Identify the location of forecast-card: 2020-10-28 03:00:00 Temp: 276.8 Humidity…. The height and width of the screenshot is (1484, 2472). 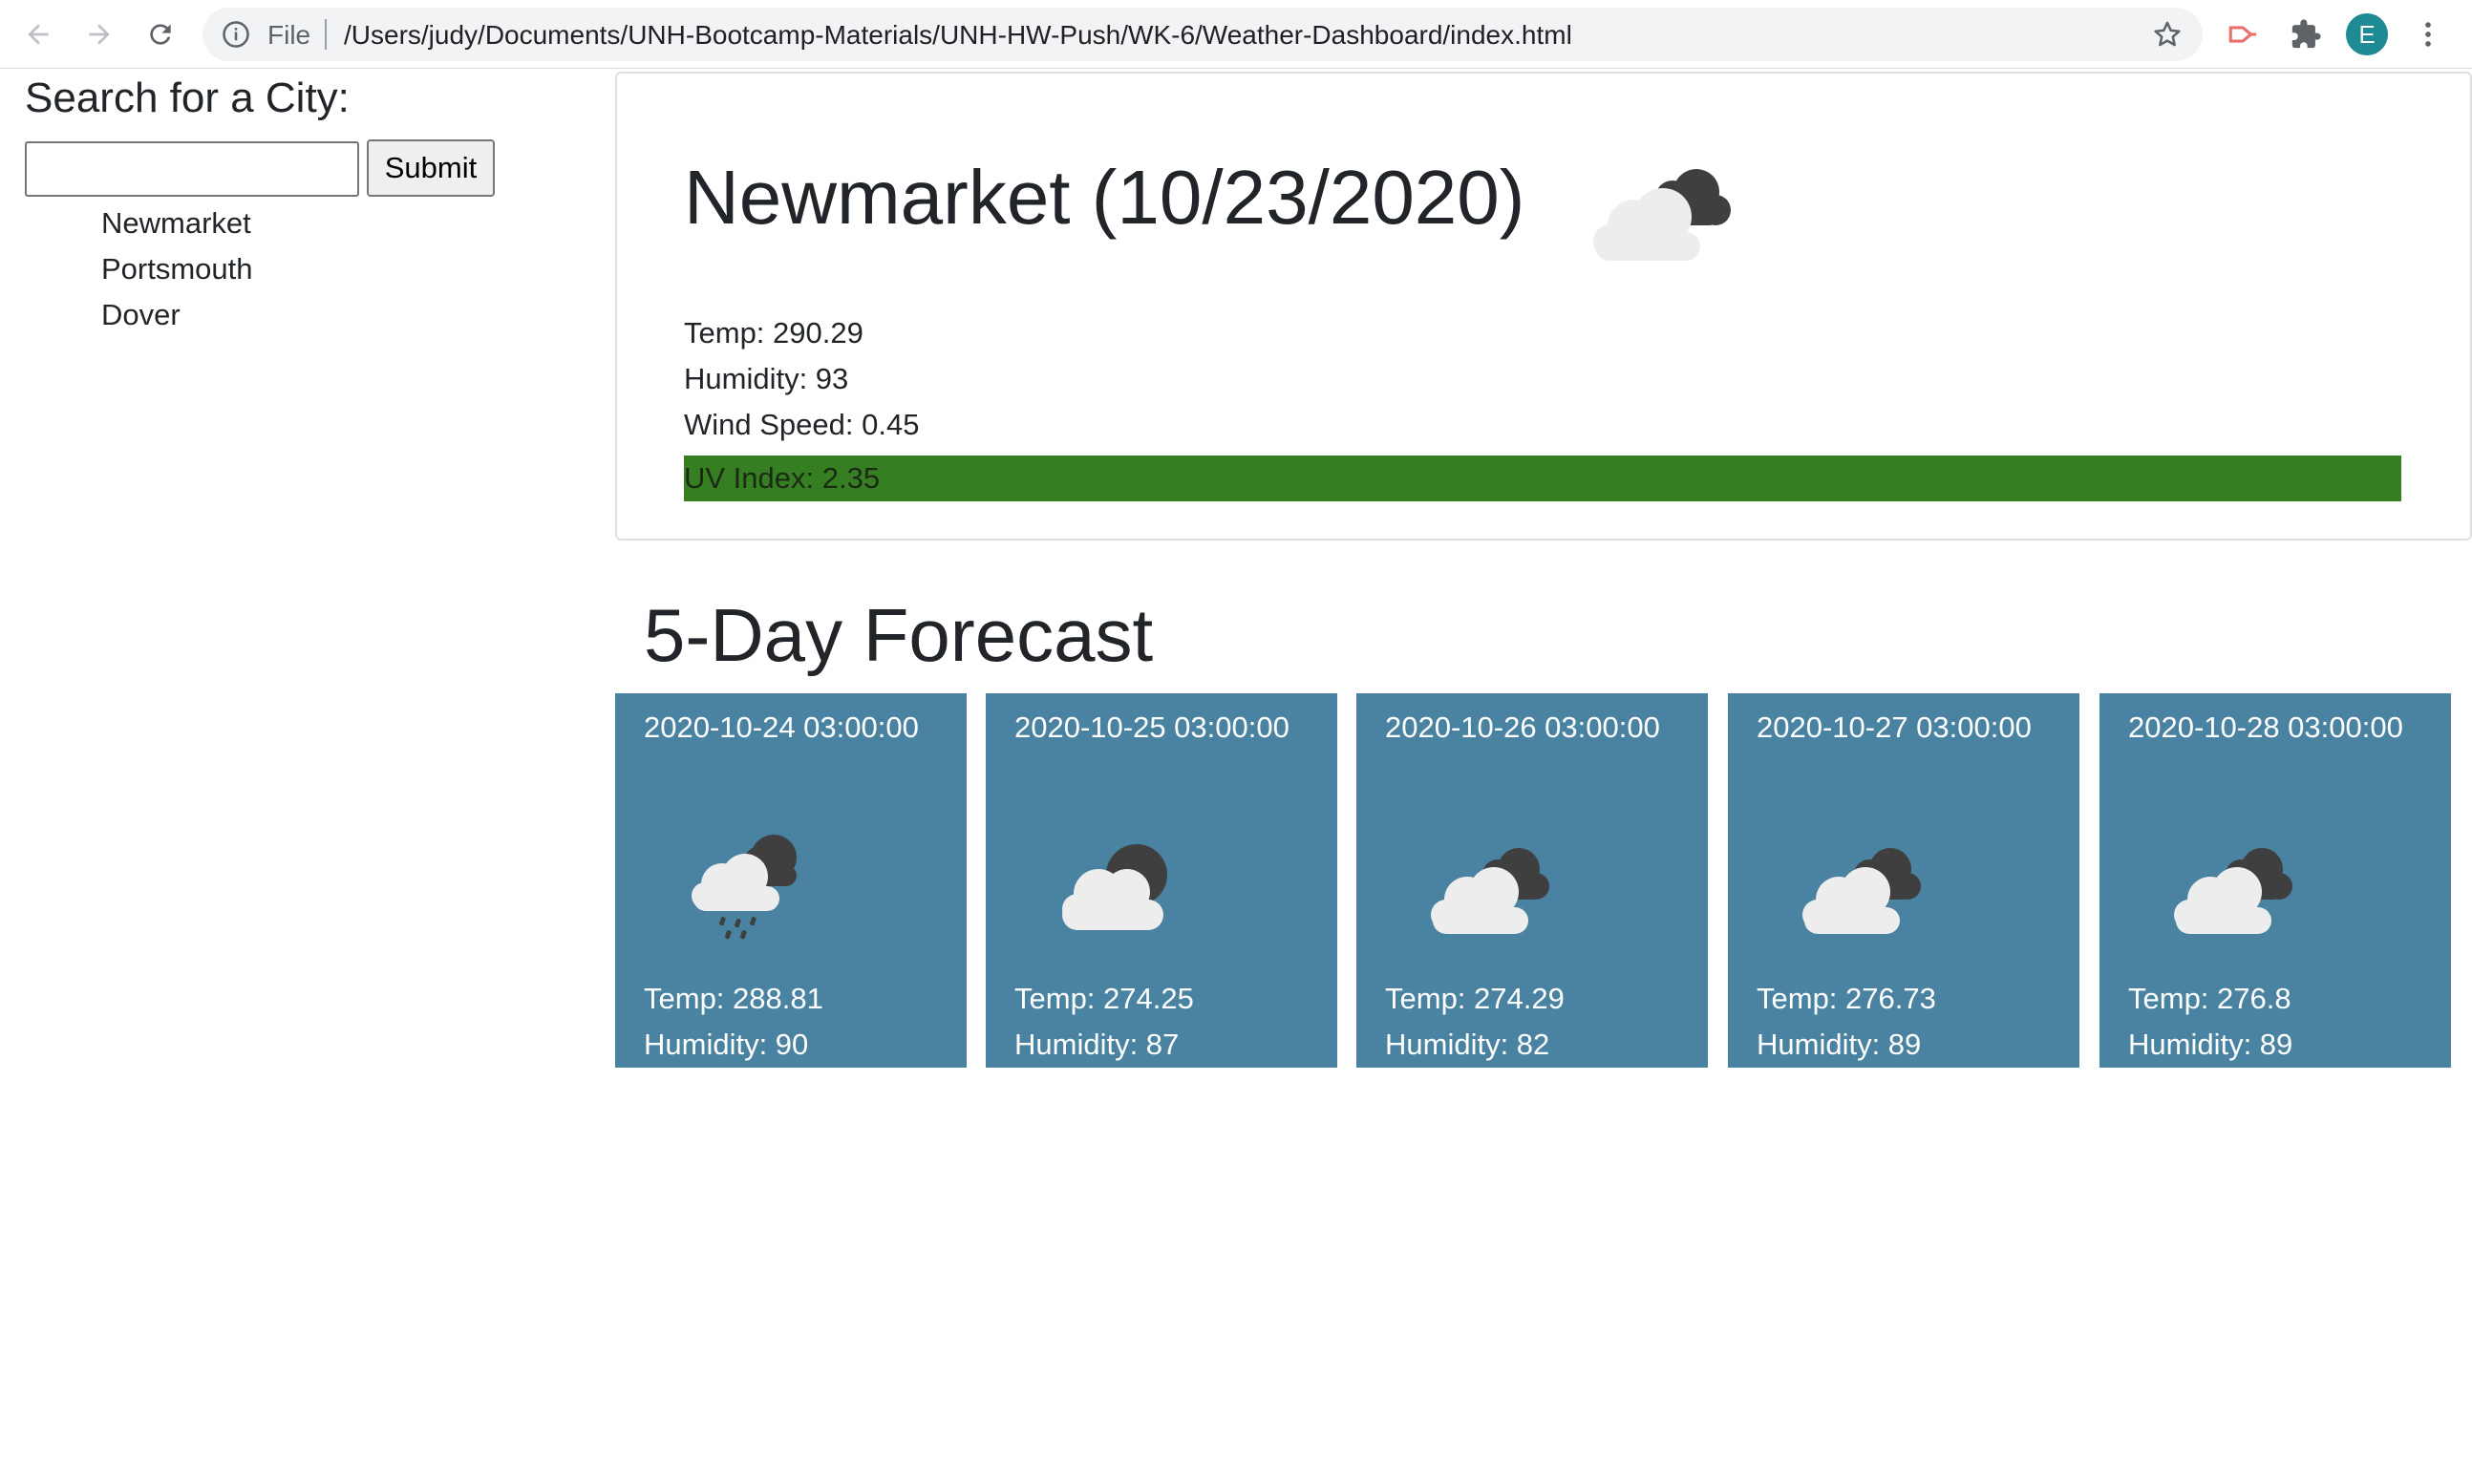
(2275, 881).